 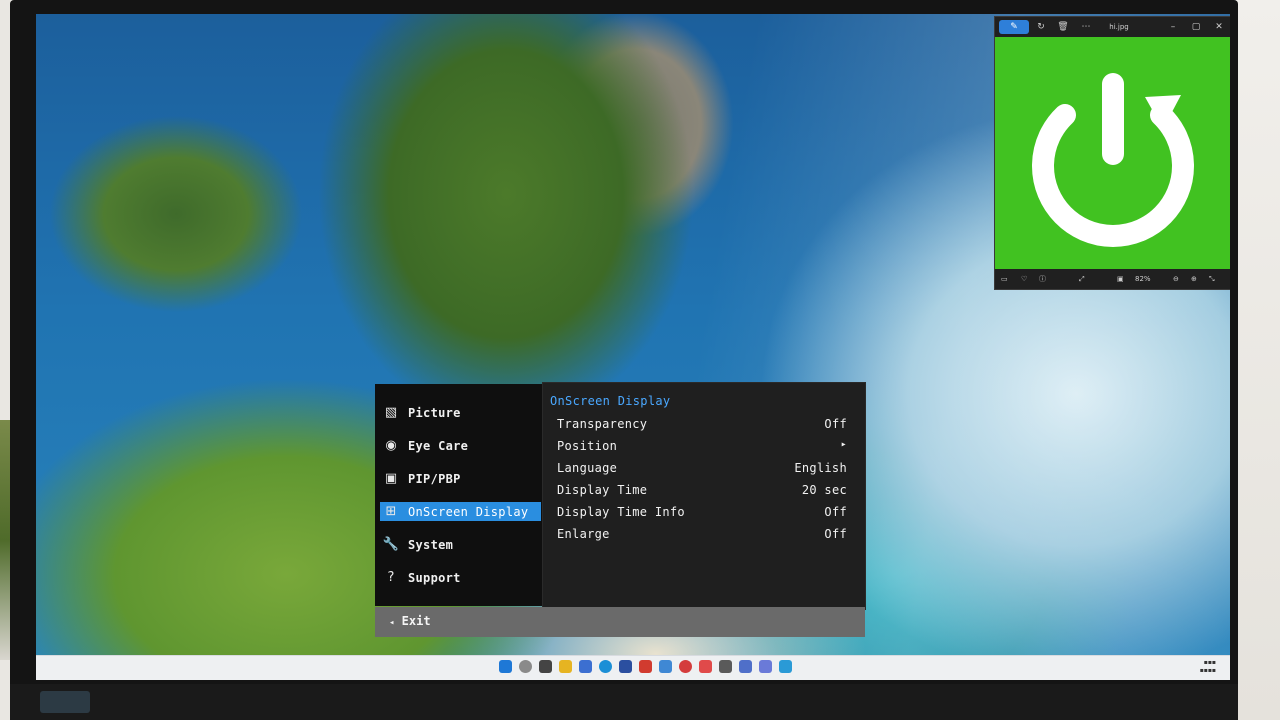 I want to click on taskbar: ▪▪▪ ▪▪▪▪, so click(x=633, y=667).